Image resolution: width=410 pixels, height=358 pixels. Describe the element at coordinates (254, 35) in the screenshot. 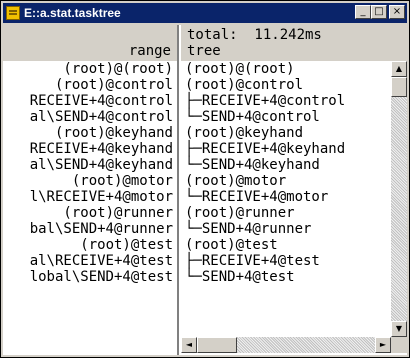

I see `total-time-label: total: 11.242ms` at that location.